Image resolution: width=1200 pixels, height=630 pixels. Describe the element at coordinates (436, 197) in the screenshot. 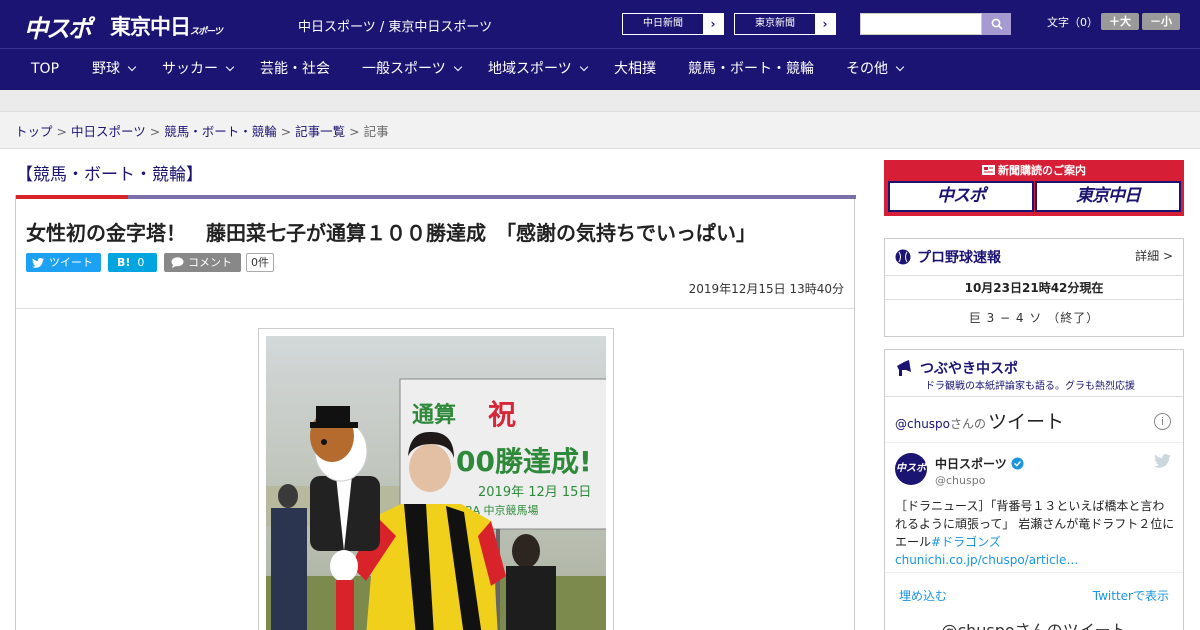

I see `article-top-border` at that location.